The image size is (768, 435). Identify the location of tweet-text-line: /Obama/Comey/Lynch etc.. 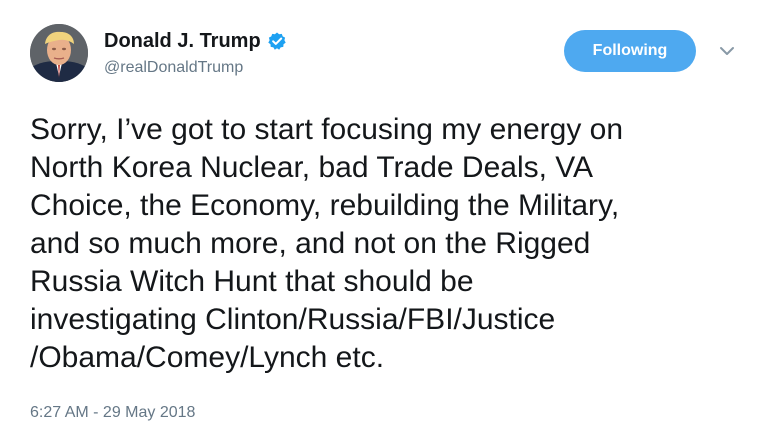
(207, 357).